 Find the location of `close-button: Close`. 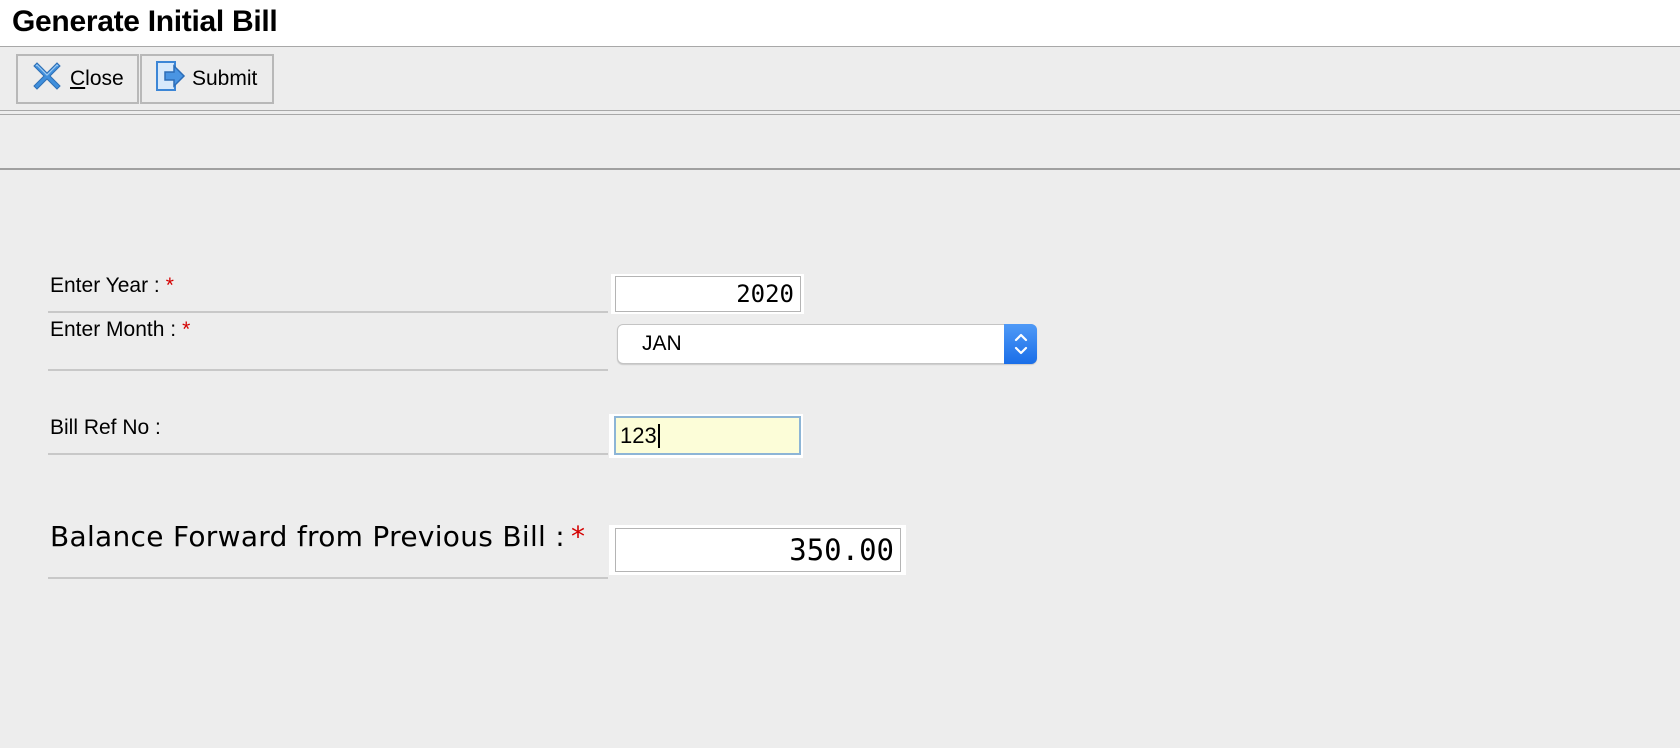

close-button: Close is located at coordinates (77, 79).